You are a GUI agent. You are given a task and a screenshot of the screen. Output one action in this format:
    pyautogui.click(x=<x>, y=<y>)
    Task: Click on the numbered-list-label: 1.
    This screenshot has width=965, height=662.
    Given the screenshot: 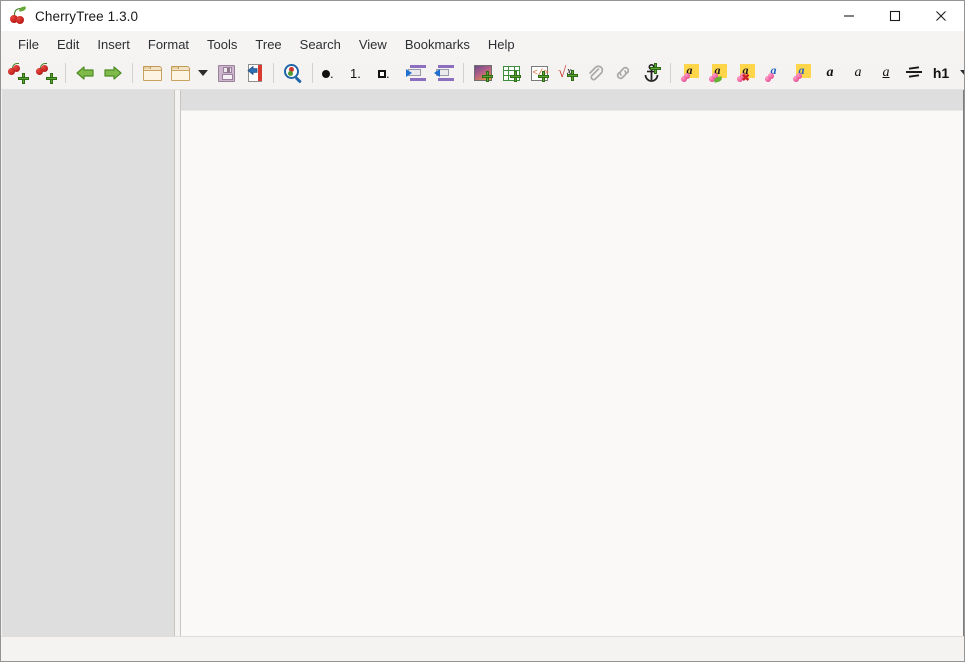 What is the action you would take?
    pyautogui.click(x=355, y=73)
    